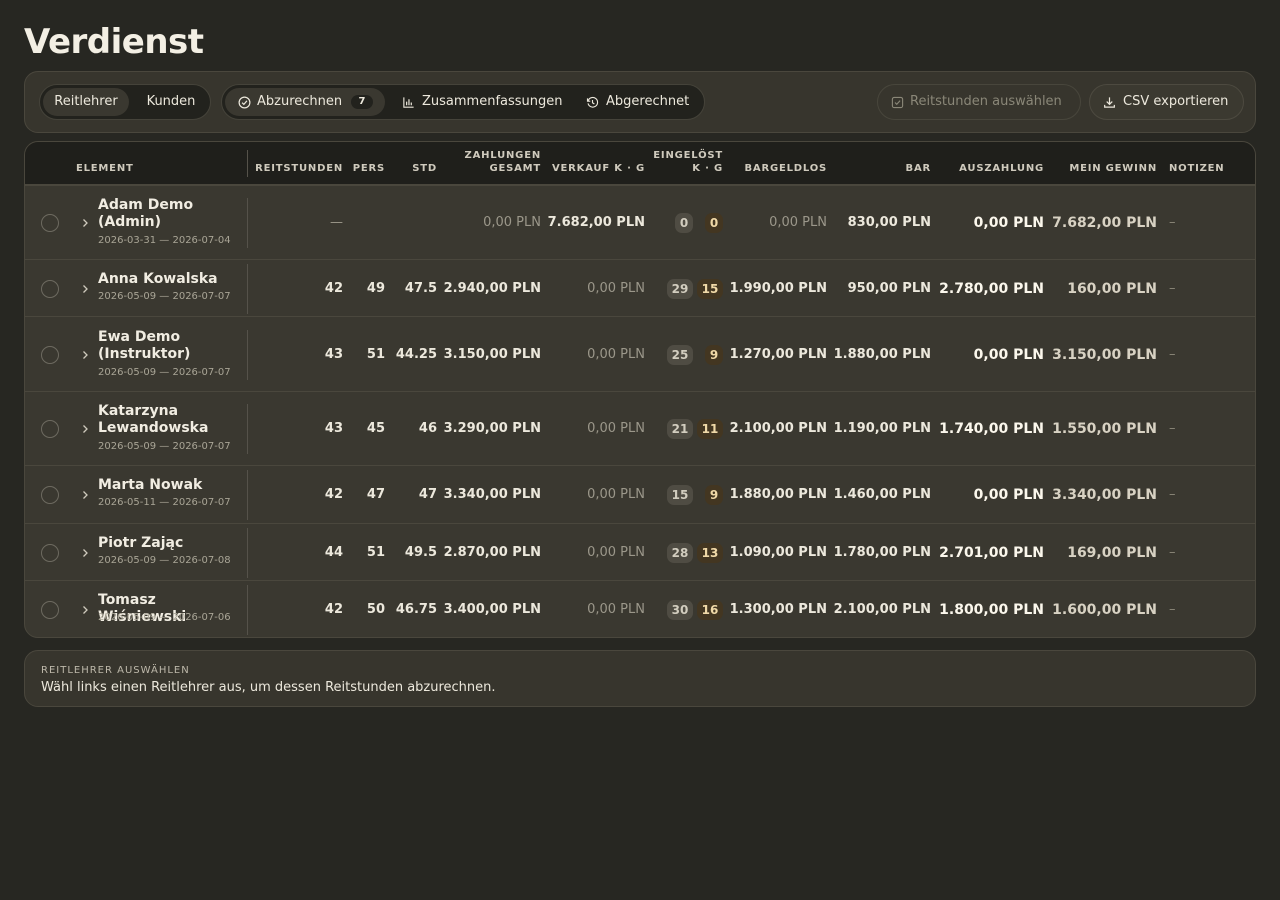 The height and width of the screenshot is (900, 1280). What do you see at coordinates (492, 609) in the screenshot?
I see `cell-payments: 3.400,00 PLN` at bounding box center [492, 609].